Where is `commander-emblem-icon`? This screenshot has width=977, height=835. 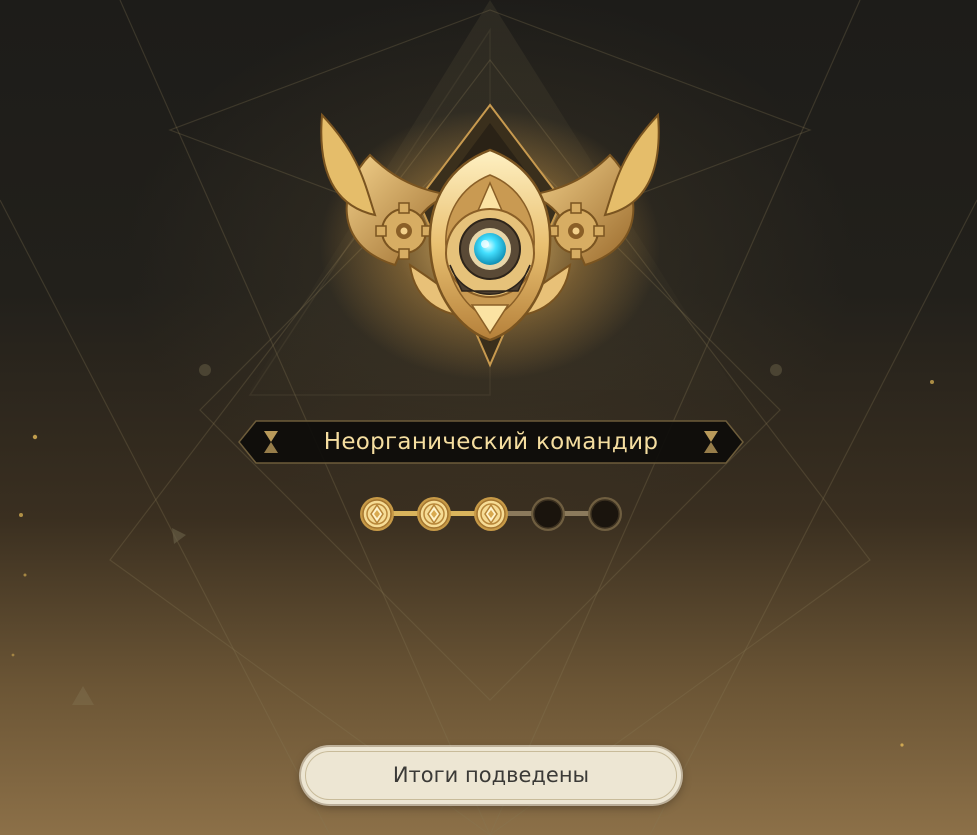
commander-emblem-icon is located at coordinates (490, 241).